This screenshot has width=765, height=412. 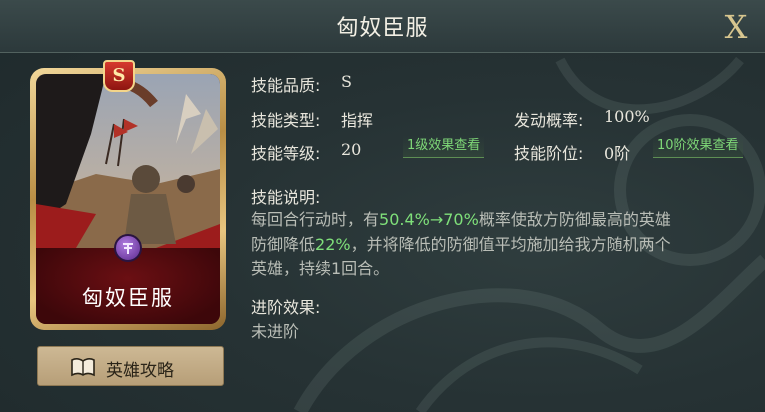 I want to click on skill-type-label: 技能类型:, so click(x=286, y=120).